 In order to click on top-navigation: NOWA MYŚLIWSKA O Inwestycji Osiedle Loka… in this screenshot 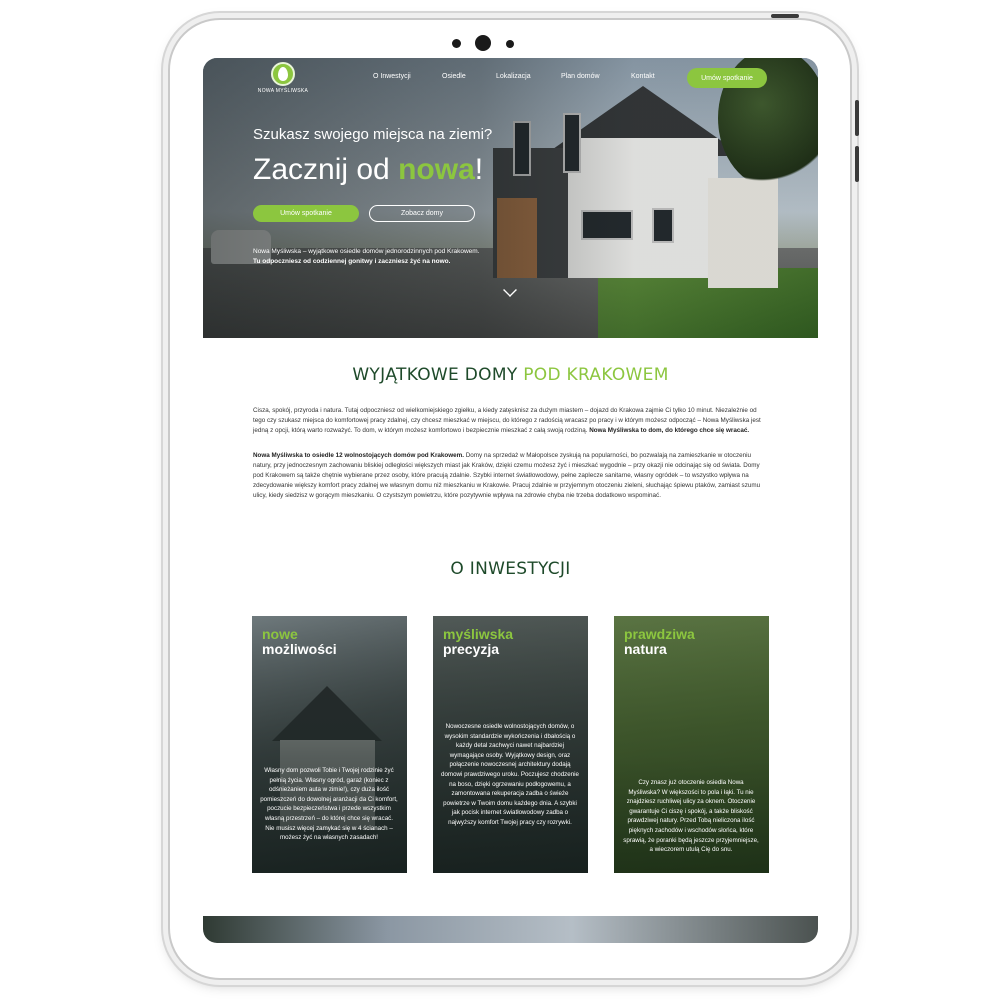, I will do `click(510, 78)`.